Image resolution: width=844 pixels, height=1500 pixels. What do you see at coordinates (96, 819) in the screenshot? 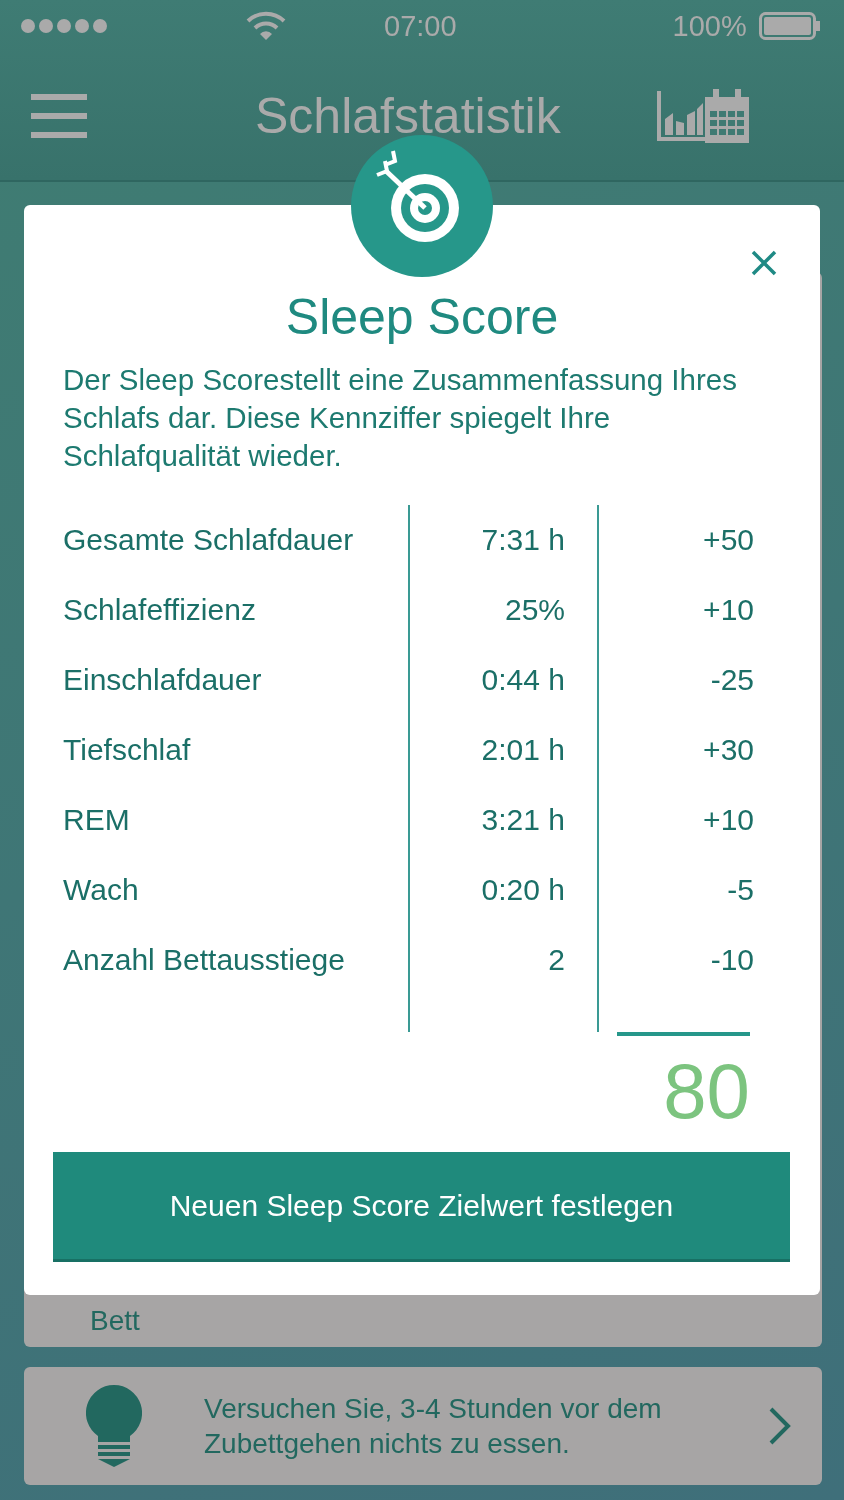
I see `row-label: REM` at bounding box center [96, 819].